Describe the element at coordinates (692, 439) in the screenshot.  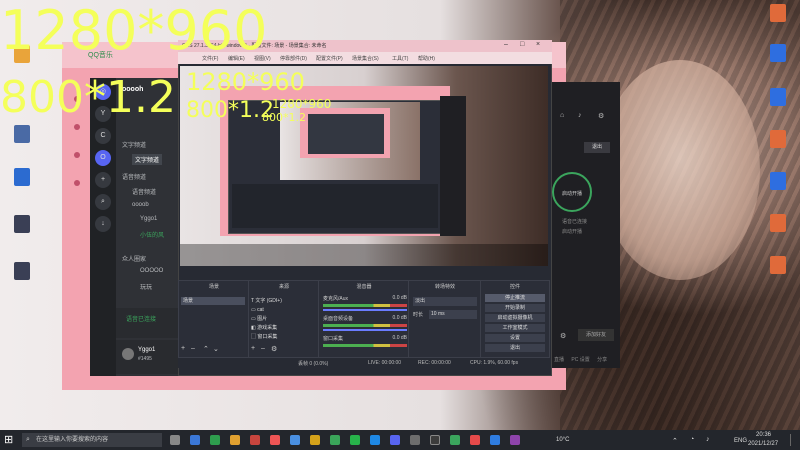
I see `network-icon: ◔` at that location.